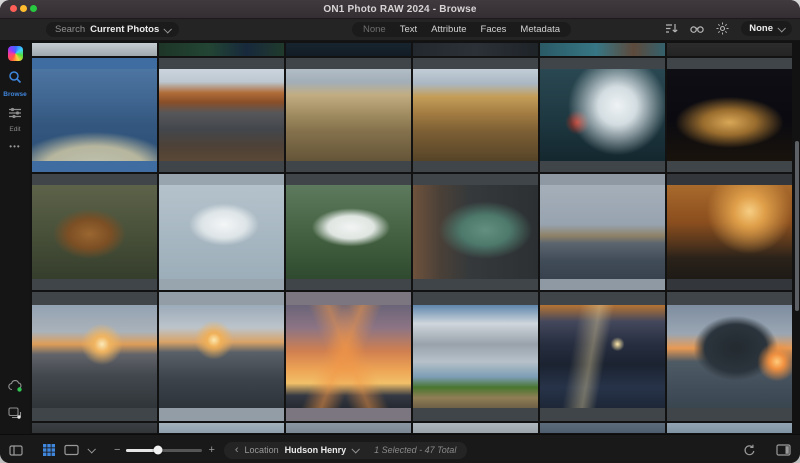  Describe the element at coordinates (671, 28) in the screenshot. I see `sort-icon` at that location.